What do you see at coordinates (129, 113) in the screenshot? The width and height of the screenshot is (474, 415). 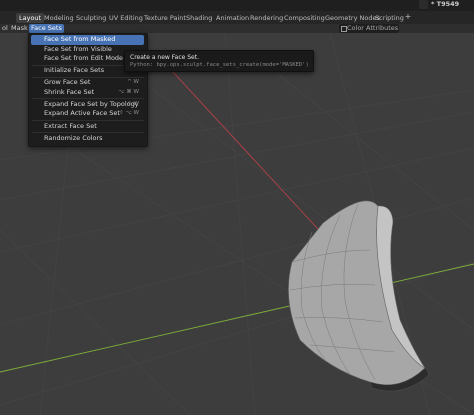 I see `shortcut-label: ⇧ ⌥ W` at bounding box center [129, 113].